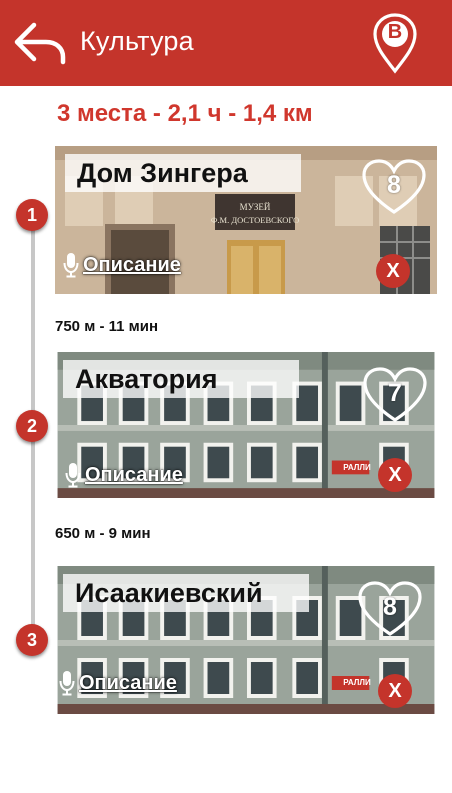 Image resolution: width=452 pixels, height=793 pixels. I want to click on stop-marker-1: 1, so click(32, 215).